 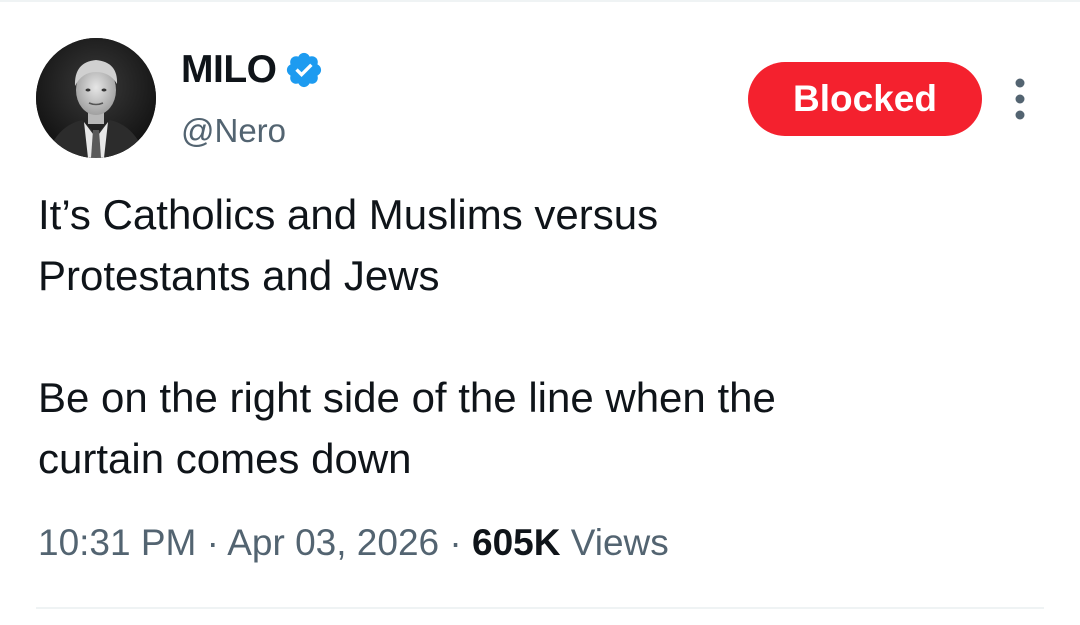 I want to click on tweet-date: Apr 03, 2026, so click(x=333, y=542).